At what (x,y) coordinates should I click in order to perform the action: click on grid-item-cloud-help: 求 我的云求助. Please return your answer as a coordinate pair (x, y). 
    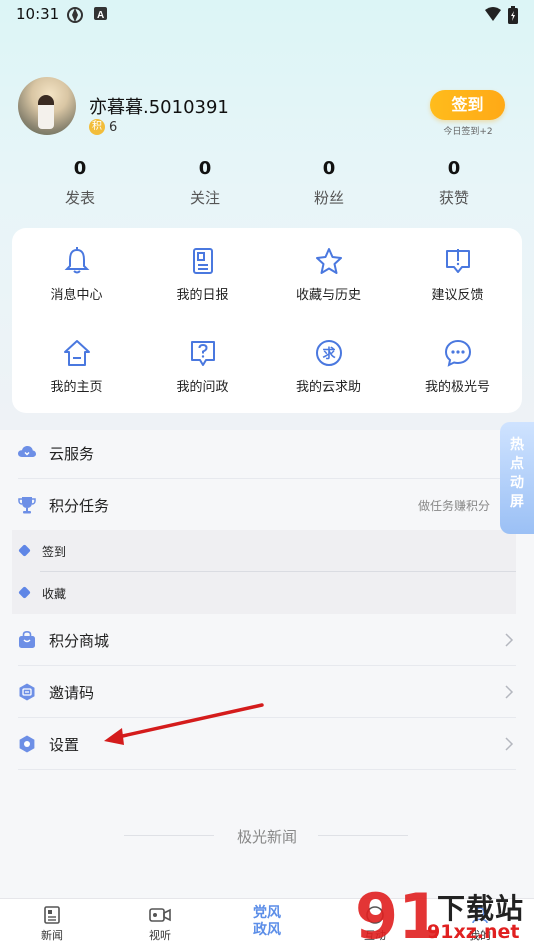
    Looking at the image, I should click on (328, 366).